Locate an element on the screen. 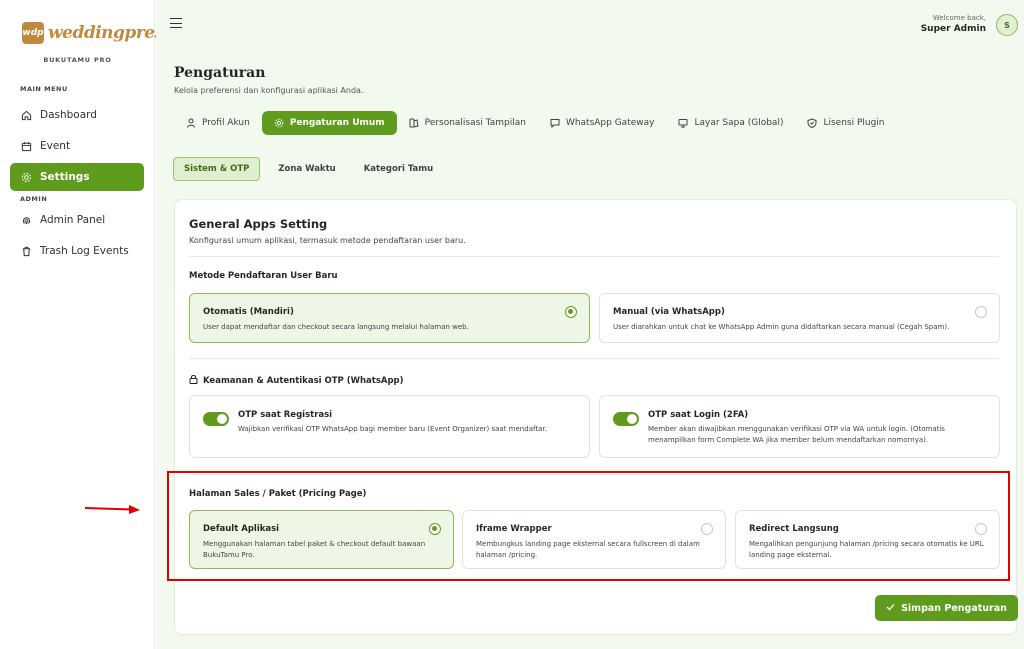 The height and width of the screenshot is (649, 1024). settings-icon is located at coordinates (26, 177).